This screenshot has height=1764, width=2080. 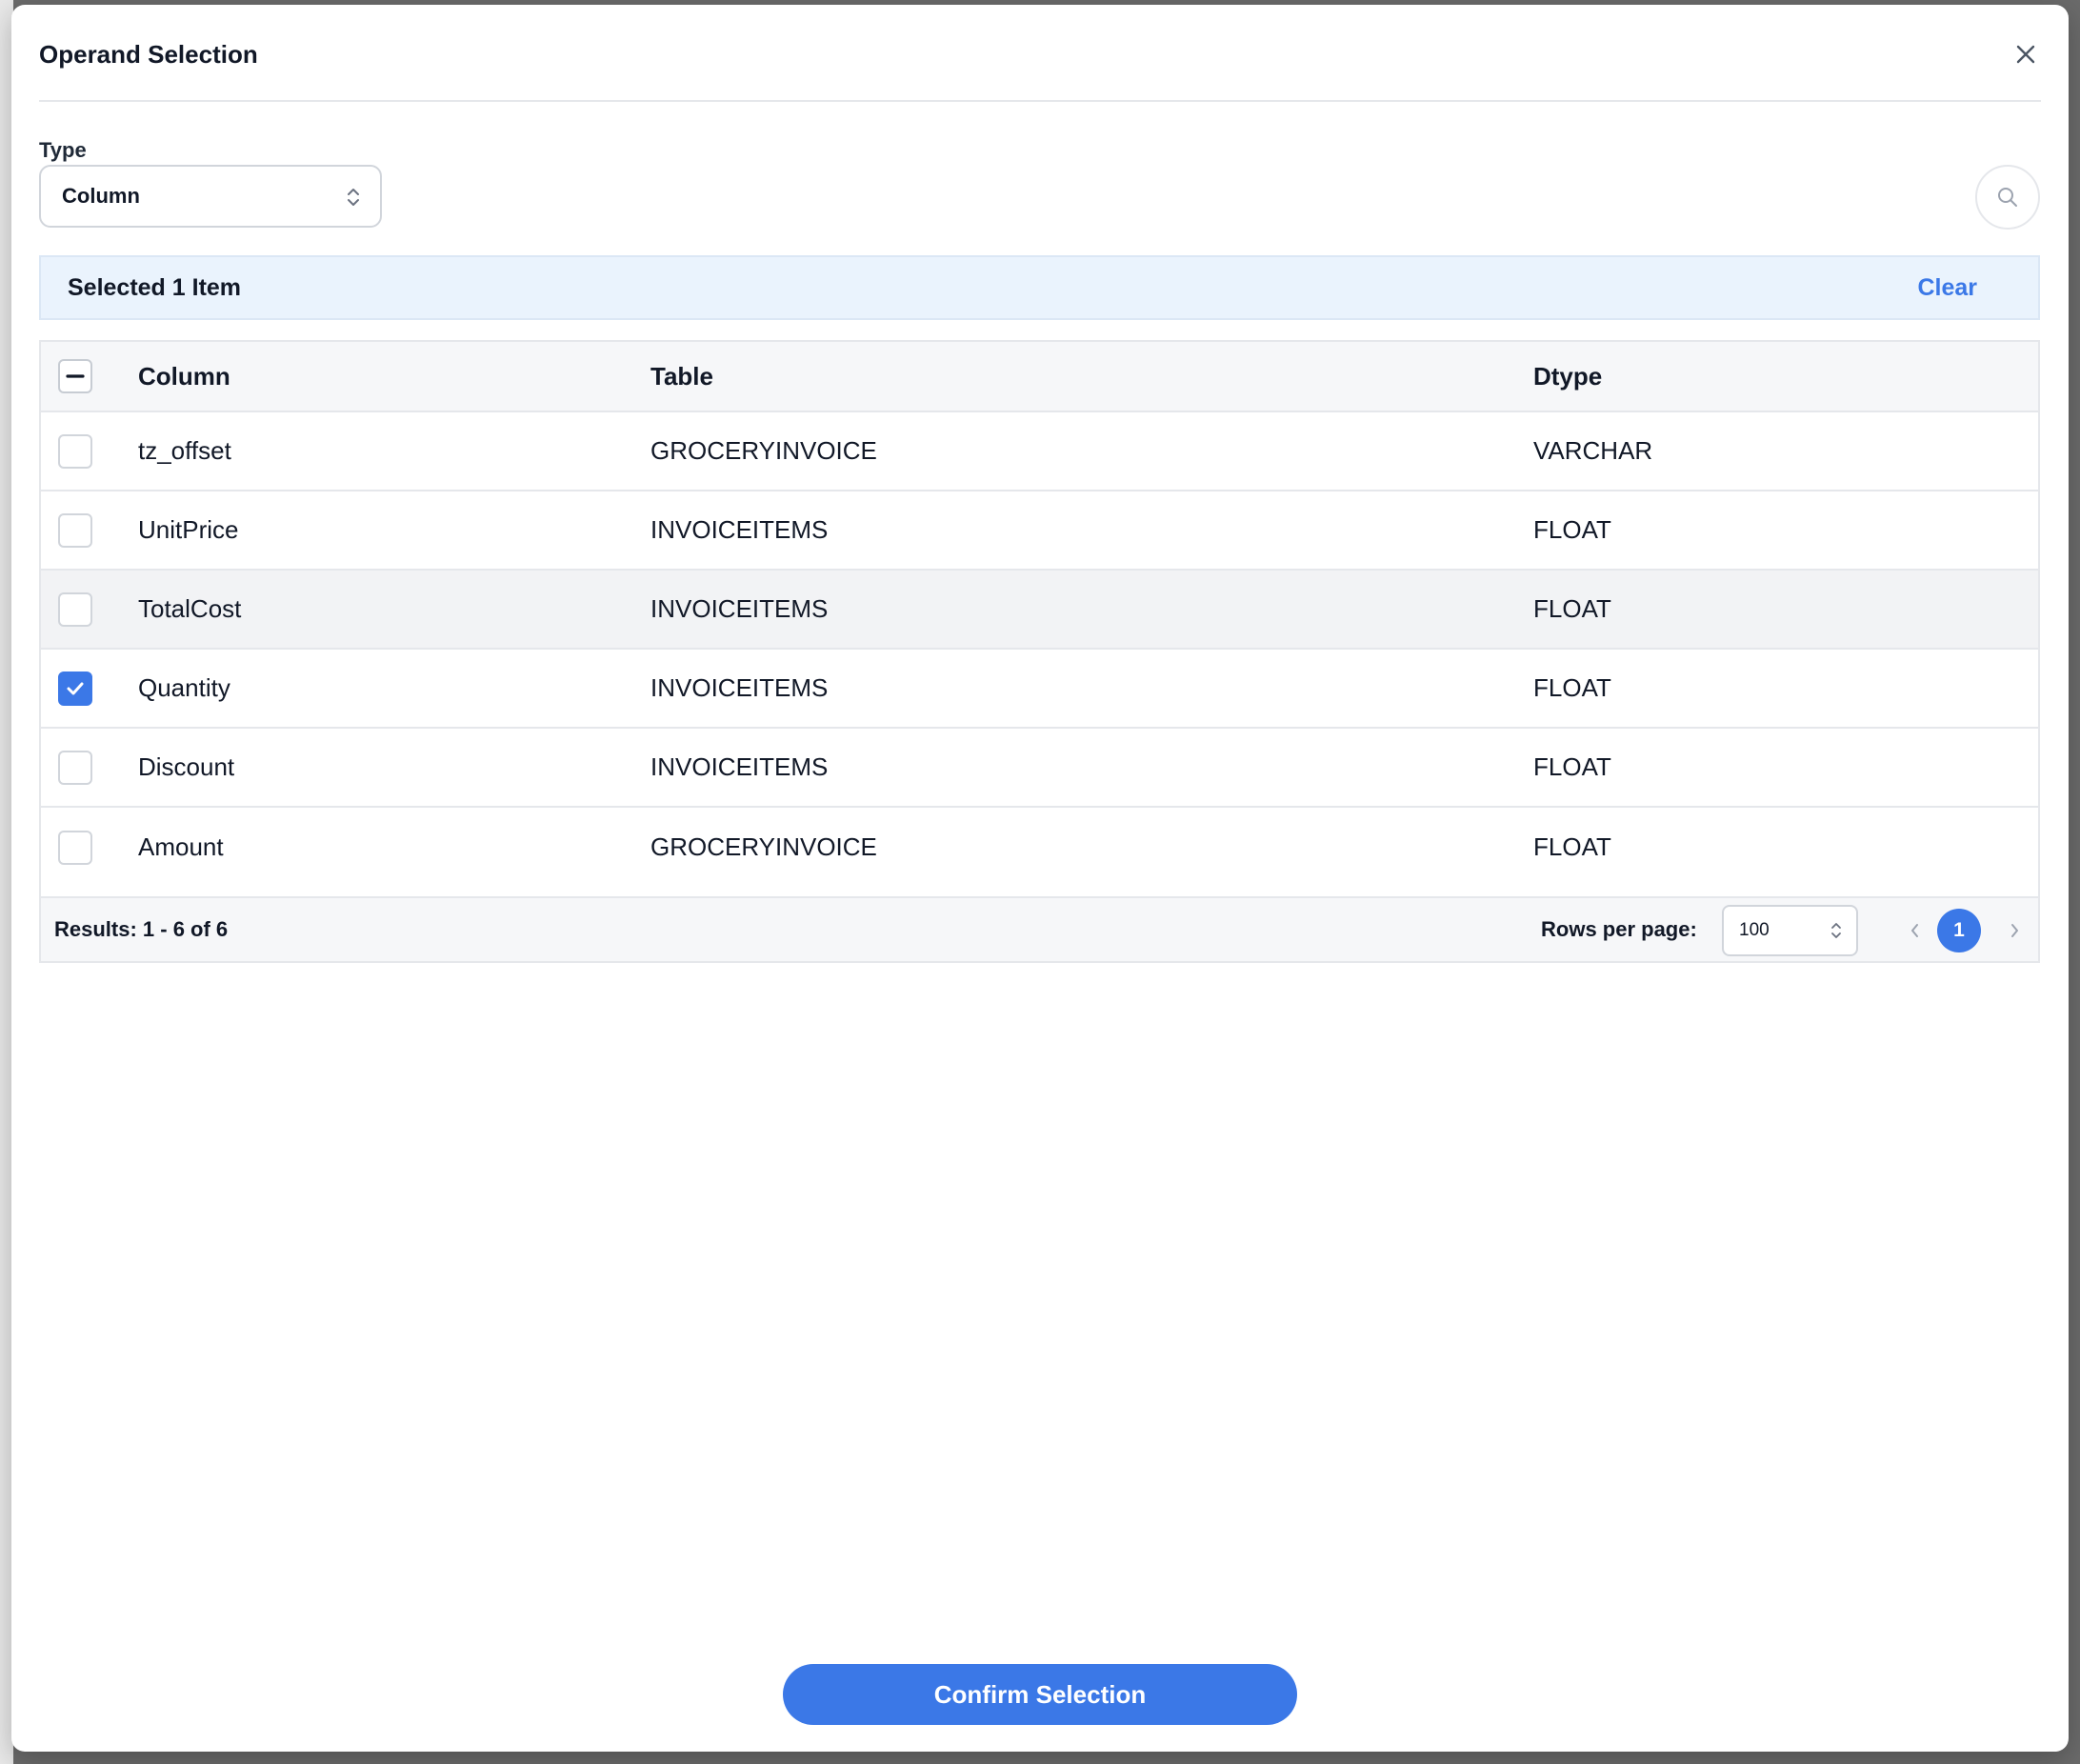 What do you see at coordinates (681, 376) in the screenshot?
I see `header-table: Table` at bounding box center [681, 376].